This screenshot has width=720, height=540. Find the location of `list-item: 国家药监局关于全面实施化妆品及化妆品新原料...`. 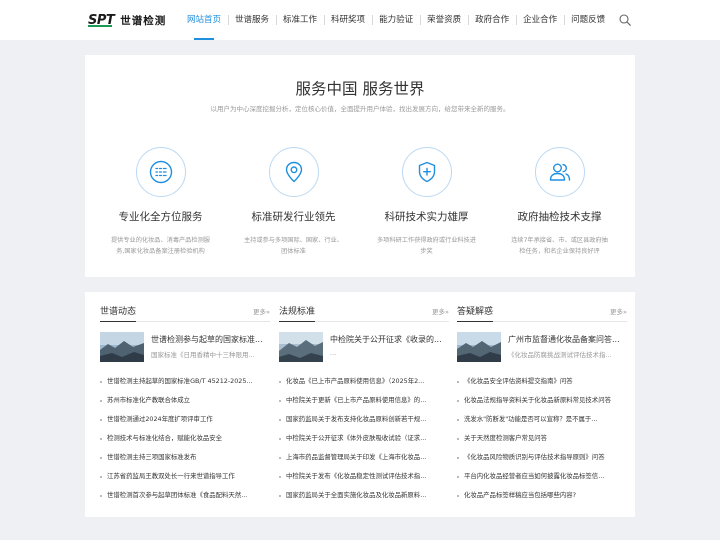

list-item: 国家药监局关于全面实施化妆品及化妆品新原料... is located at coordinates (364, 495).